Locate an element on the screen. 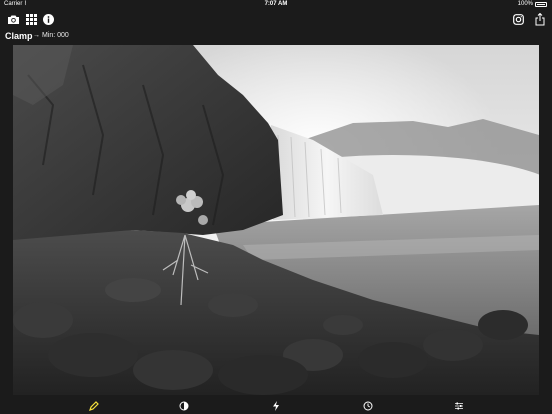 The width and height of the screenshot is (552, 414). flash-icon is located at coordinates (276, 406).